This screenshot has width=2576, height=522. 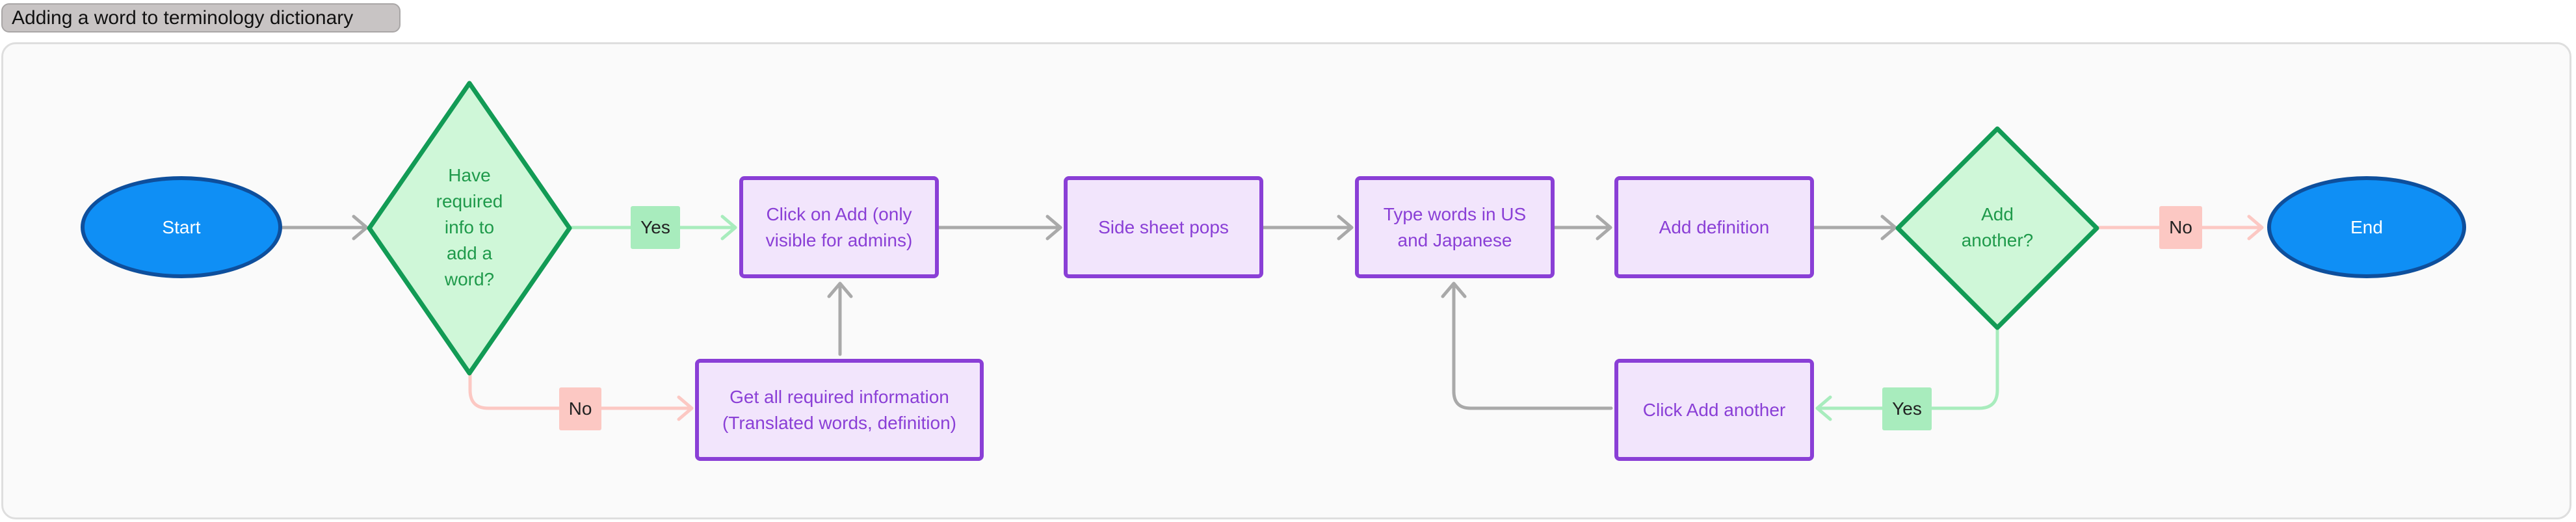 What do you see at coordinates (1997, 240) in the screenshot?
I see `decision-line: another?` at bounding box center [1997, 240].